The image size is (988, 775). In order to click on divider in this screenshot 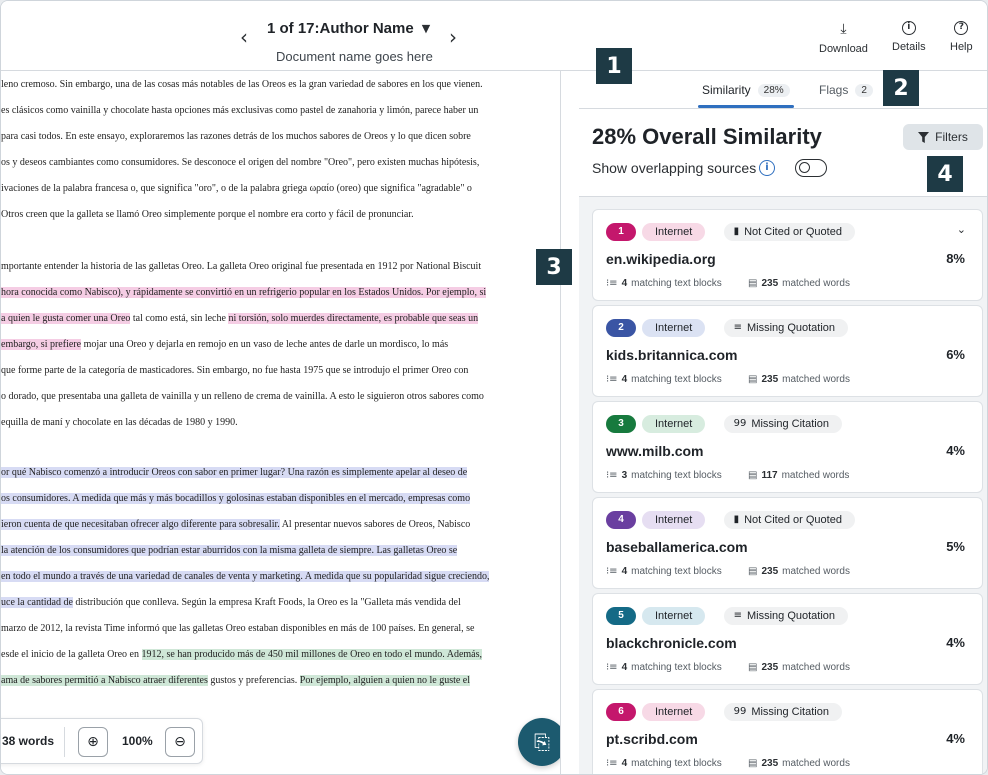, I will do `click(64, 742)`.